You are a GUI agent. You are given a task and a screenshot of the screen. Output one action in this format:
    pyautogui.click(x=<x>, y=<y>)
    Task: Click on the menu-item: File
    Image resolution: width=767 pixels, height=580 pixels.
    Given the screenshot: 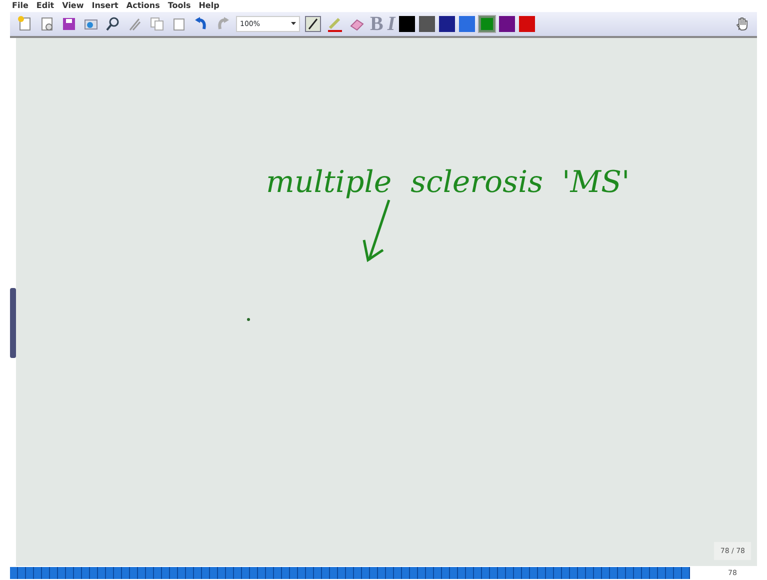 What is the action you would take?
    pyautogui.click(x=20, y=6)
    